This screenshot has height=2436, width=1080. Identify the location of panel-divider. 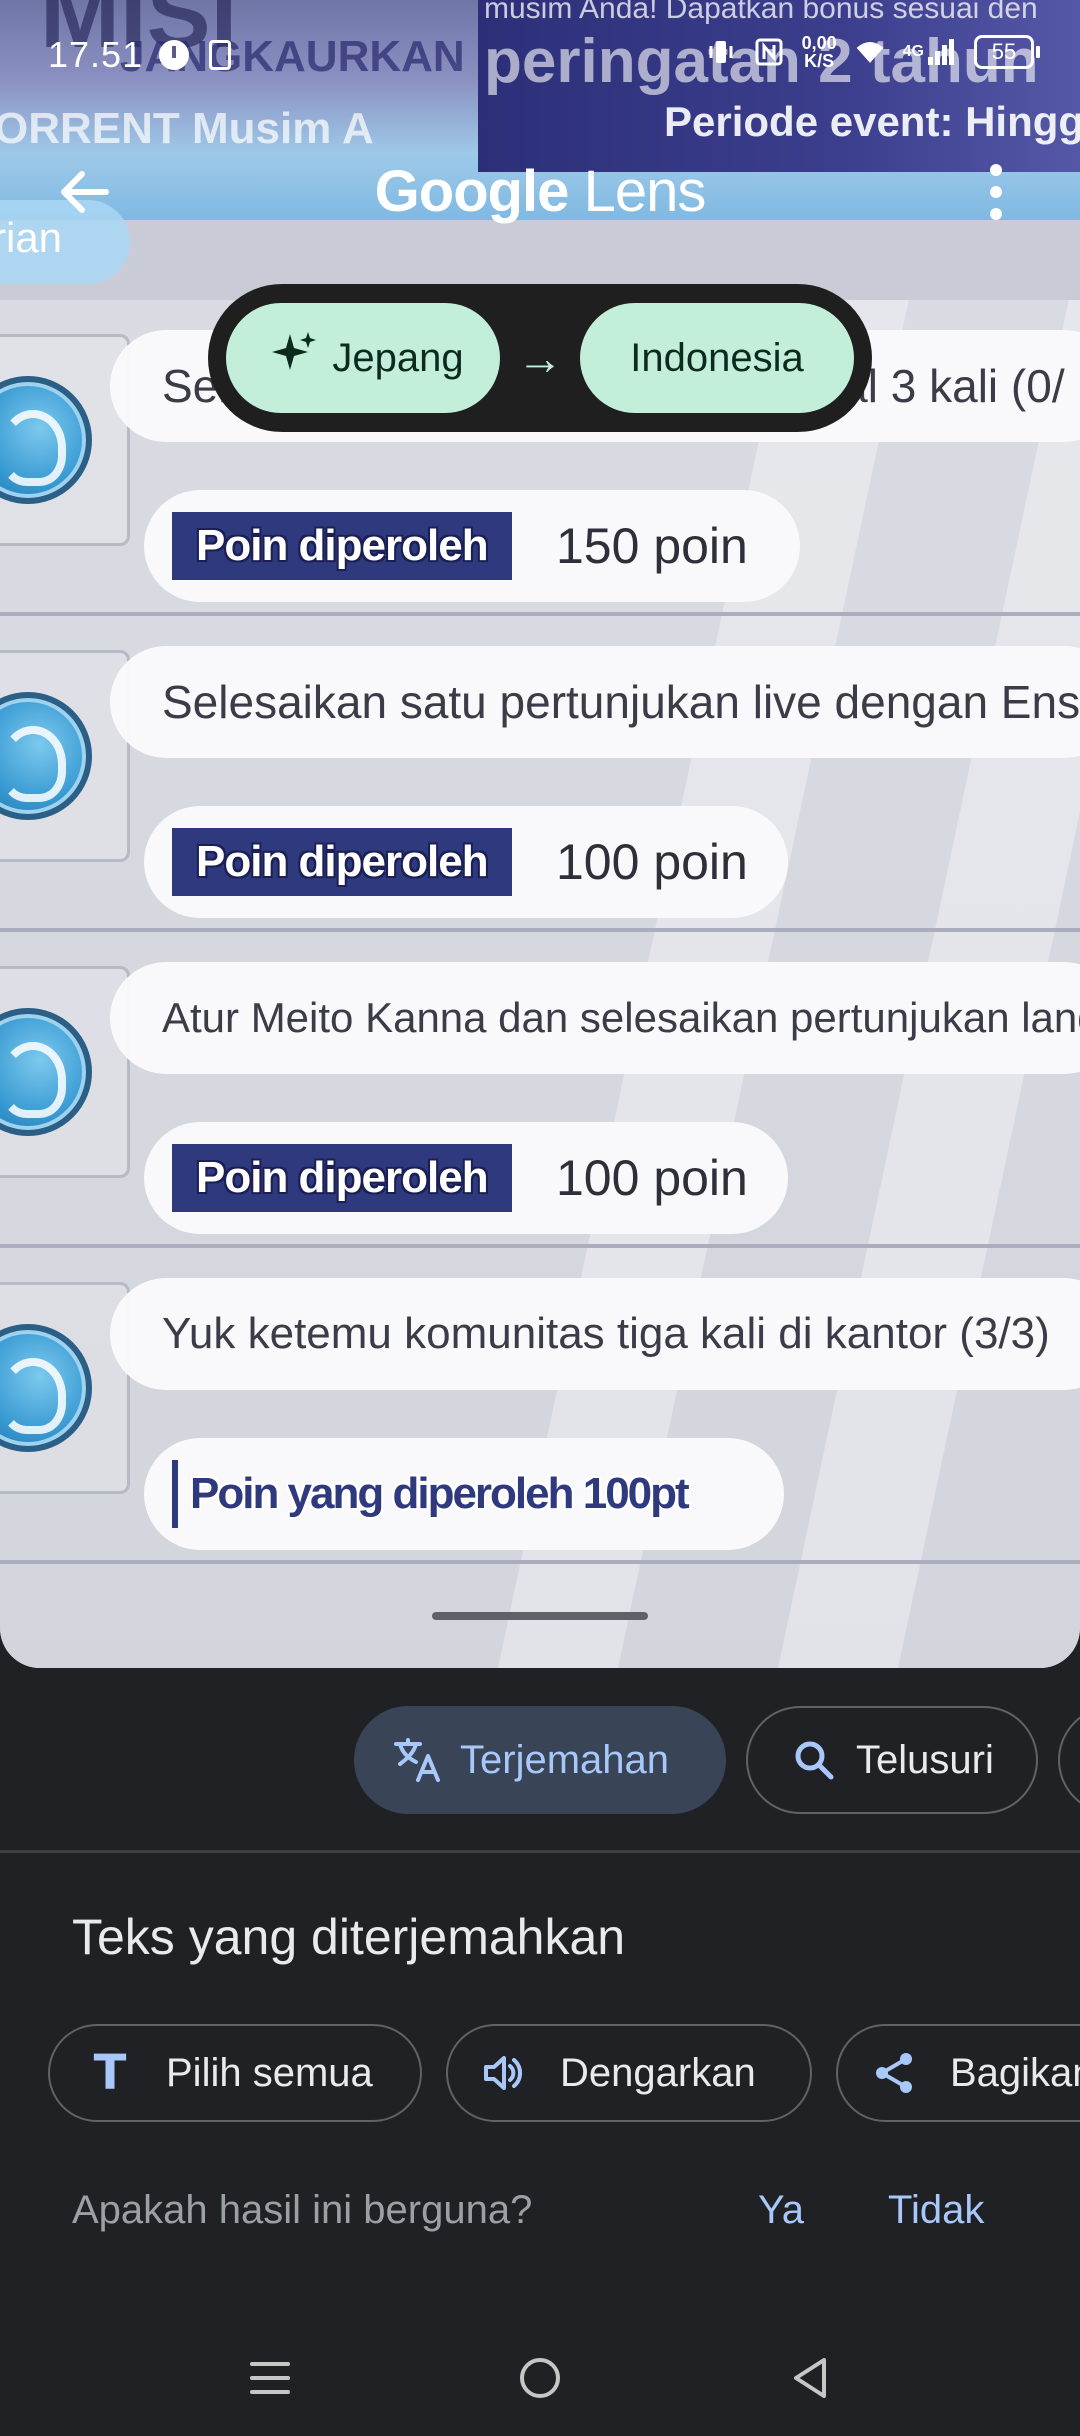
(540, 1851).